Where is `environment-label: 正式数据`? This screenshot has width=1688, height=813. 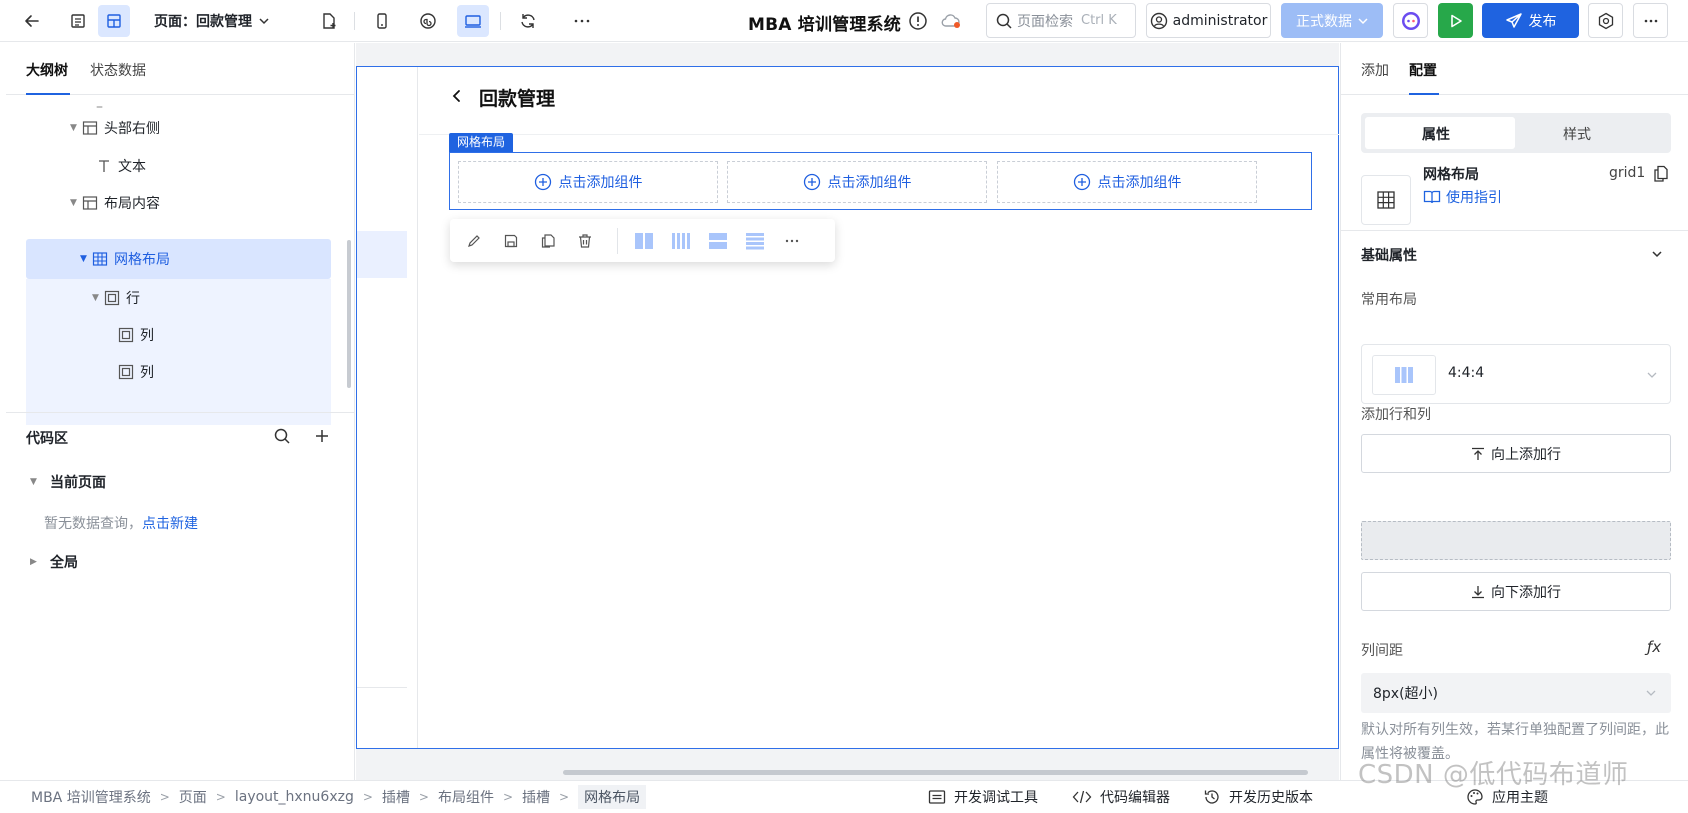 environment-label: 正式数据 is located at coordinates (1324, 21).